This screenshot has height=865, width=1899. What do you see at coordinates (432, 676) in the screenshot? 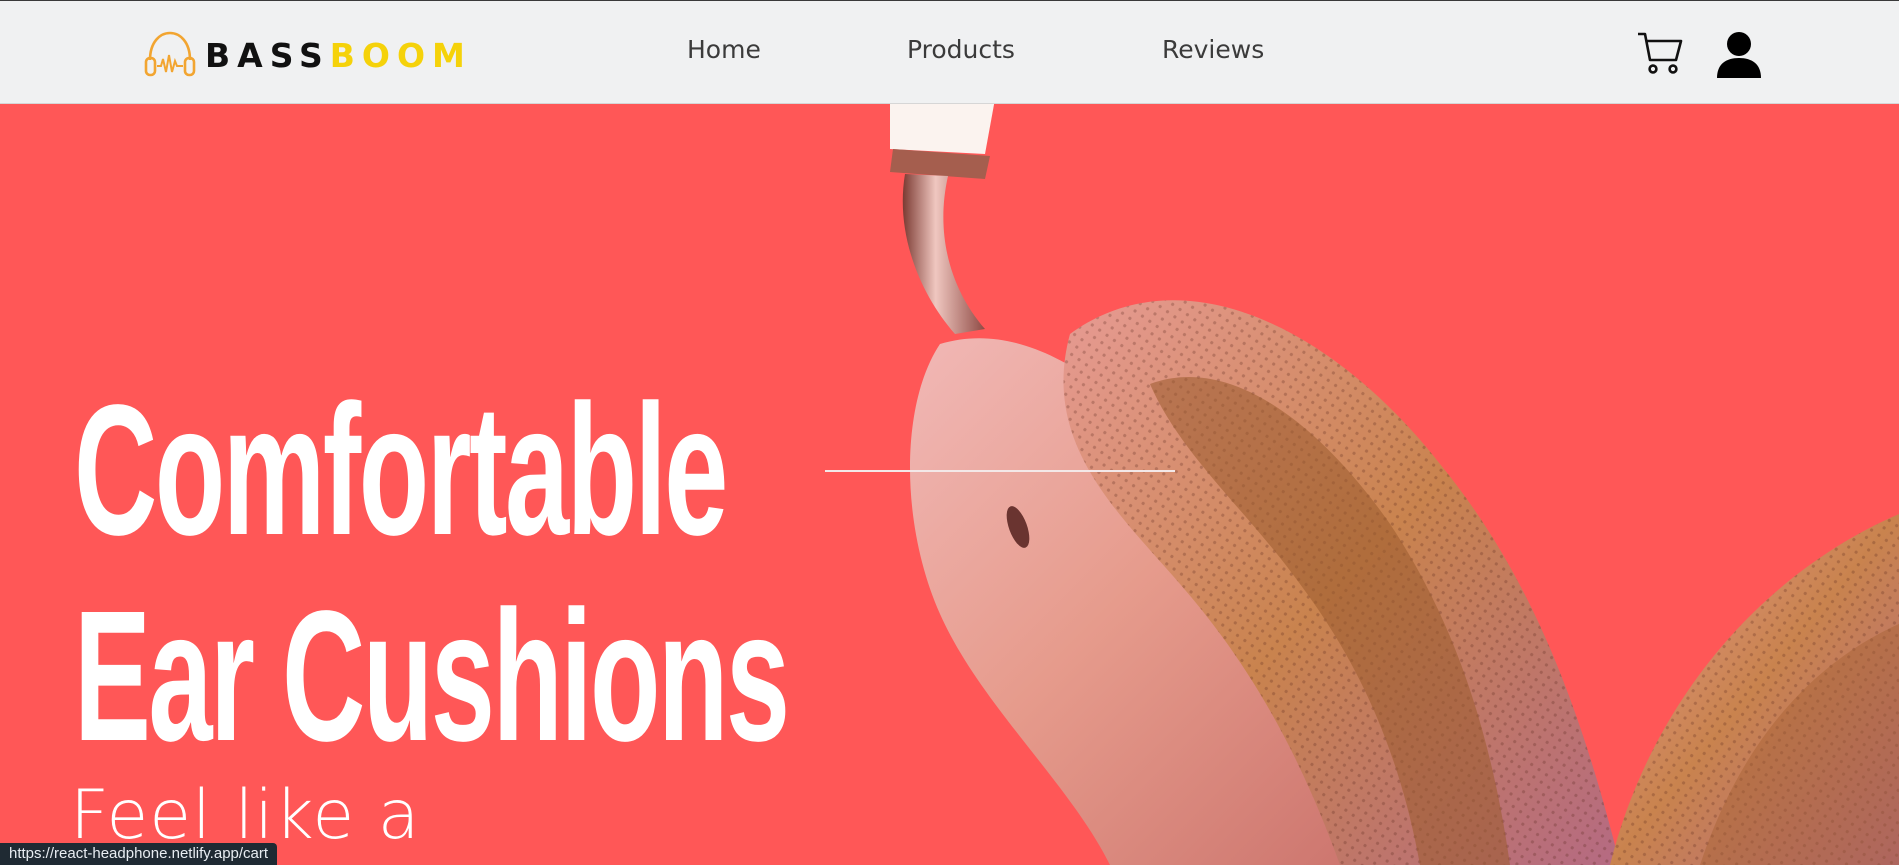
I see `hero-headline-line2: Ear Cushions` at bounding box center [432, 676].